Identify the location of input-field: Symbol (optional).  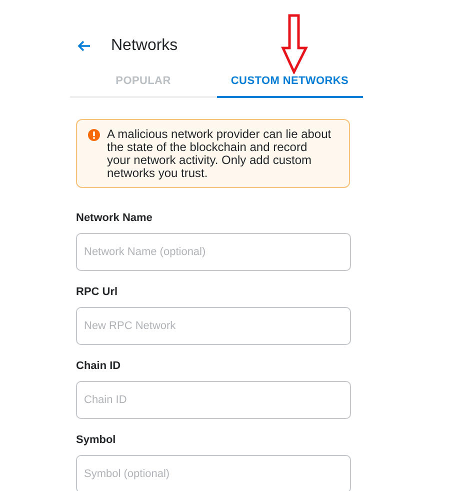
(213, 473).